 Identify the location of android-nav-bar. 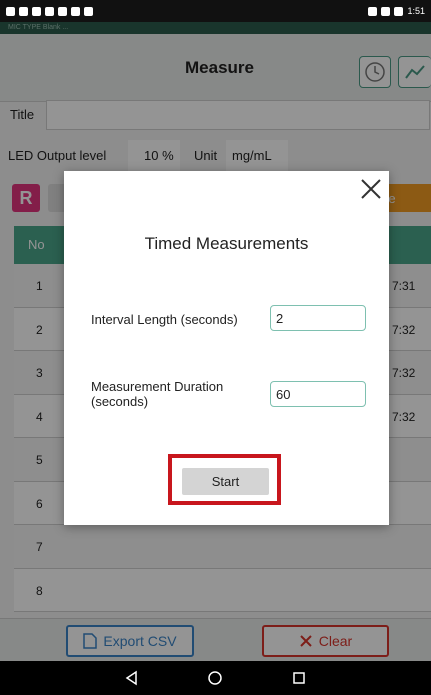
(215, 678).